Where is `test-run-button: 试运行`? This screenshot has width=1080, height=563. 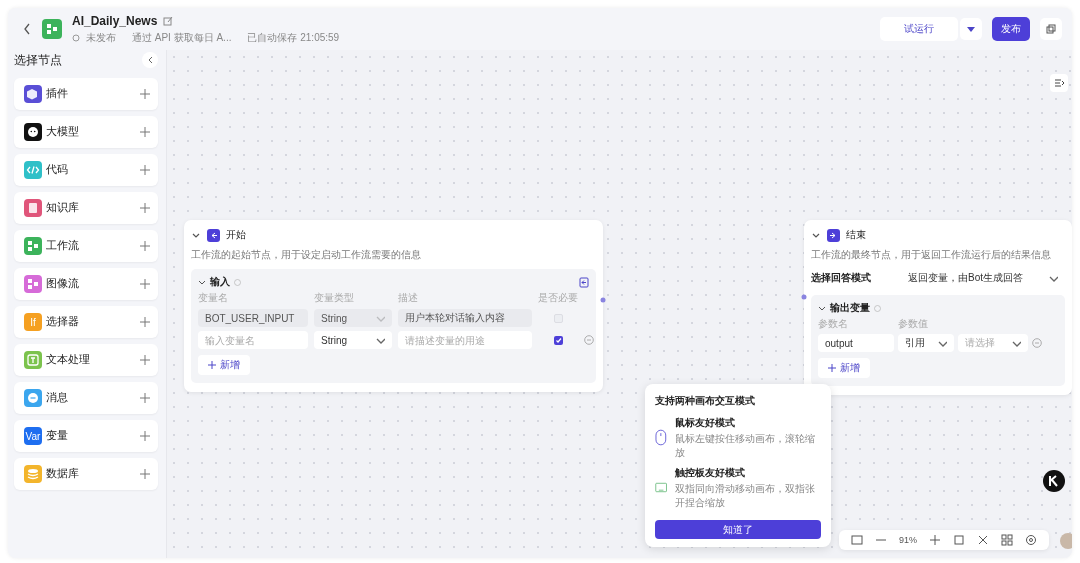
test-run-button: 试运行 is located at coordinates (919, 29).